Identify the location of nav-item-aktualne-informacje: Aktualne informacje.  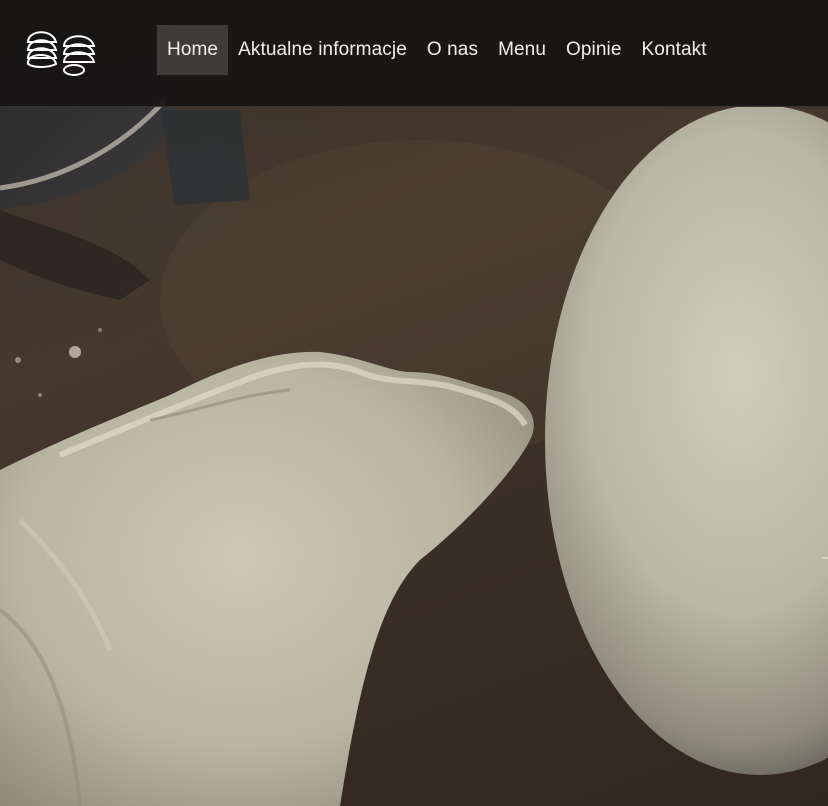
(322, 50).